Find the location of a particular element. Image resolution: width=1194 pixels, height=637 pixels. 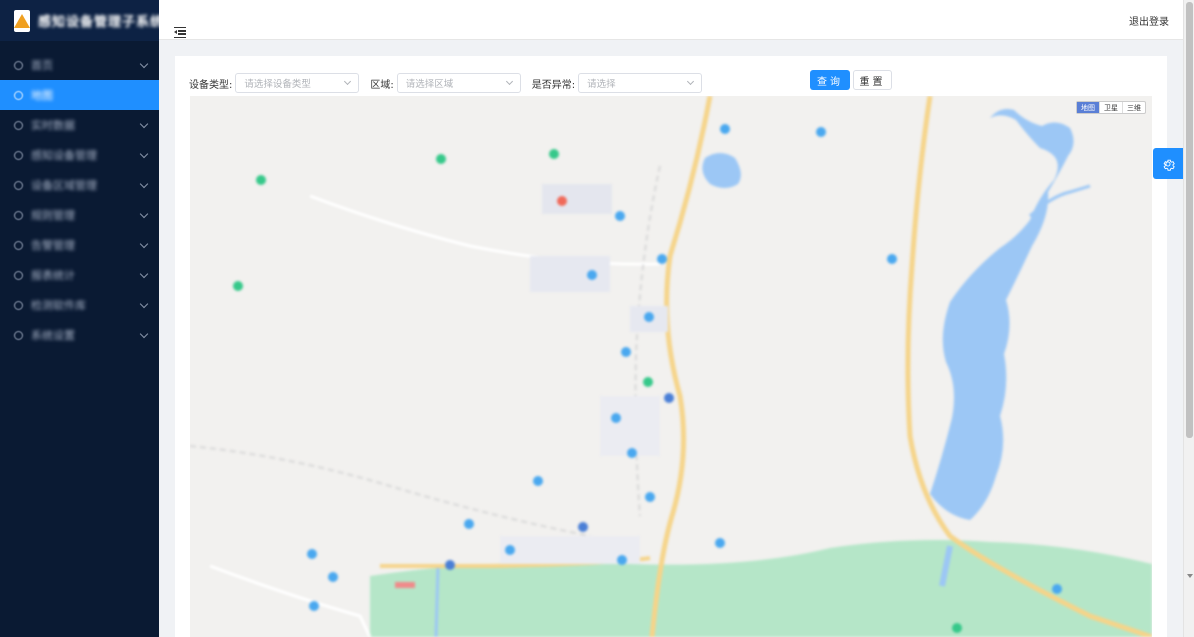

map-type-satellite: 卫星 is located at coordinates (1110, 107).